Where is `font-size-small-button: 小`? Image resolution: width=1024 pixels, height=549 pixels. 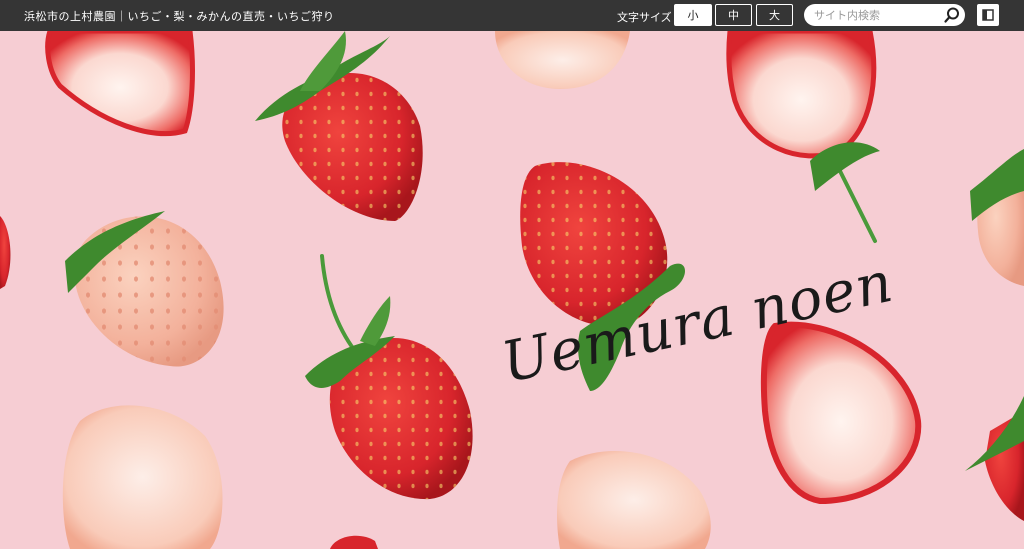
font-size-small-button: 小 is located at coordinates (693, 15).